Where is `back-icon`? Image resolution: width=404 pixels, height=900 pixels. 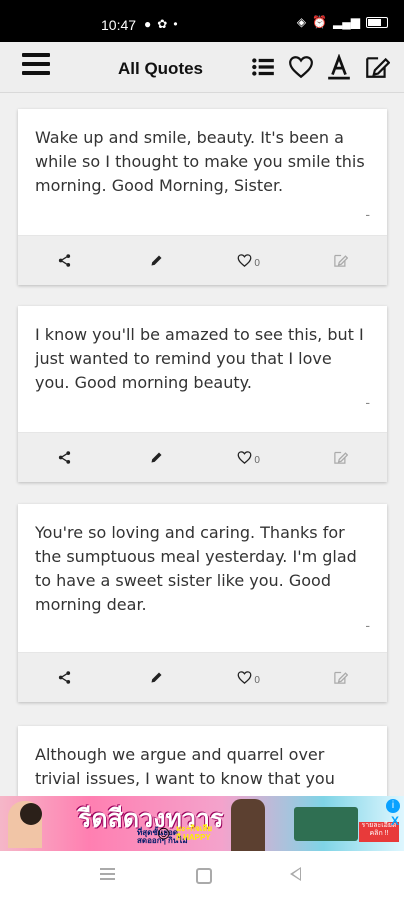
back-icon is located at coordinates (295, 874).